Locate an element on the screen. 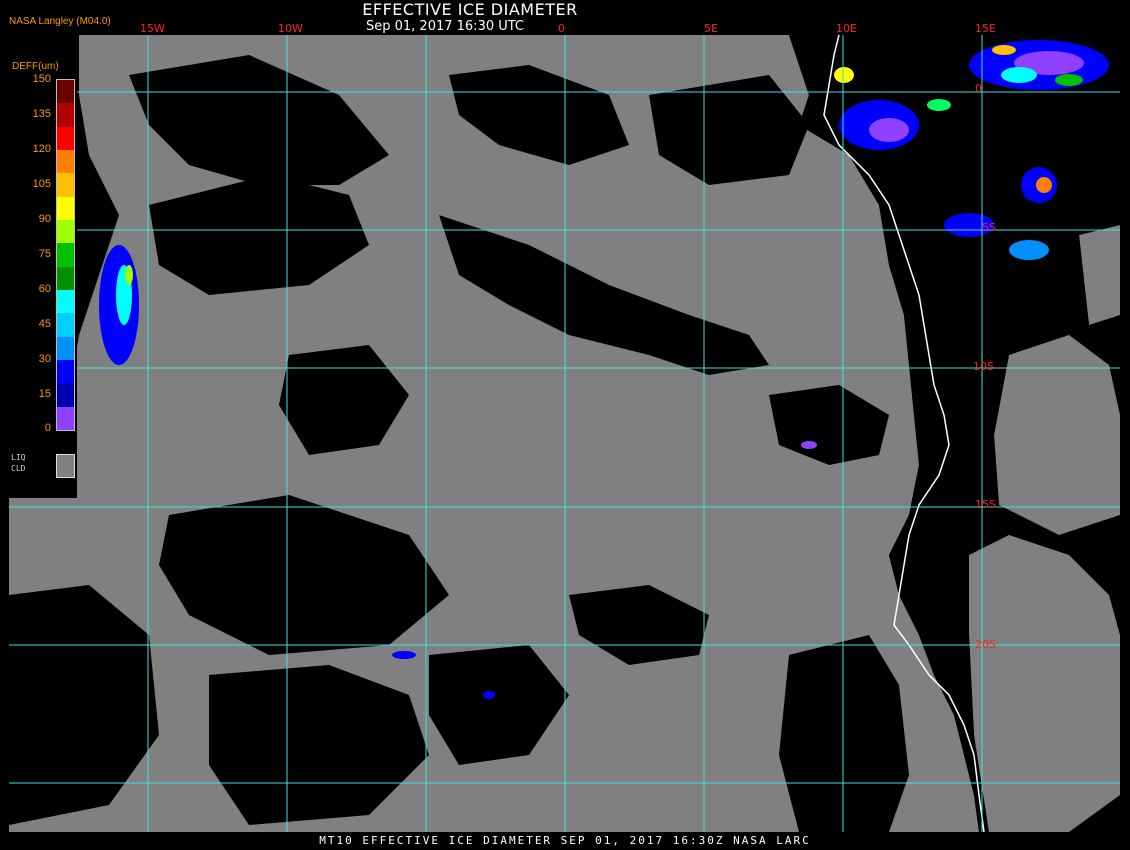  legend-tick-105: 105 is located at coordinates (41, 184).